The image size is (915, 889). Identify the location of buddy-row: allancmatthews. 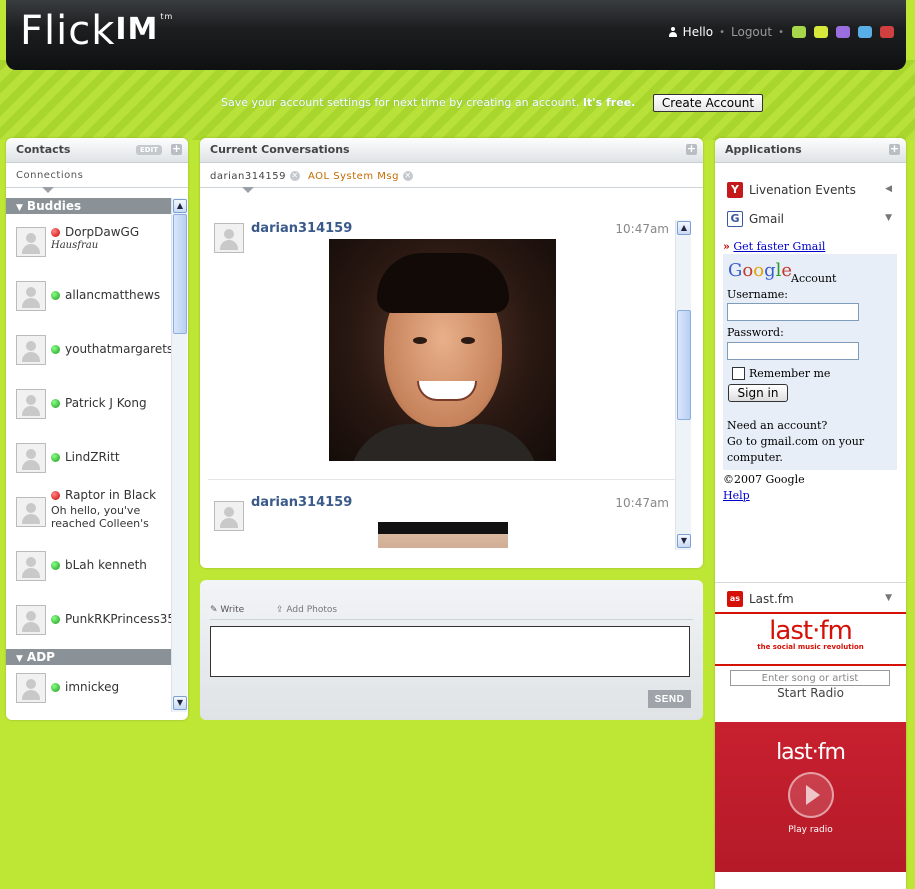
(88, 295).